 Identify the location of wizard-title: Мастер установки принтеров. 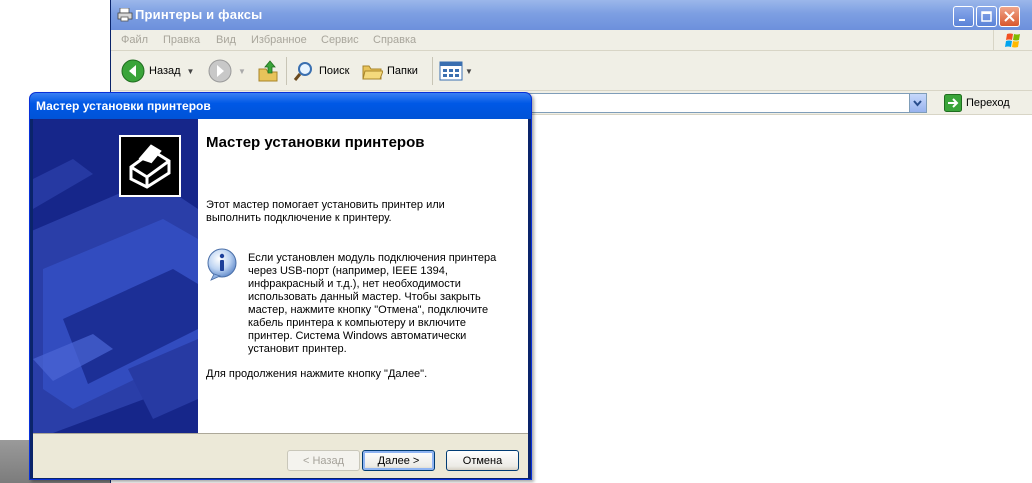
(123, 106).